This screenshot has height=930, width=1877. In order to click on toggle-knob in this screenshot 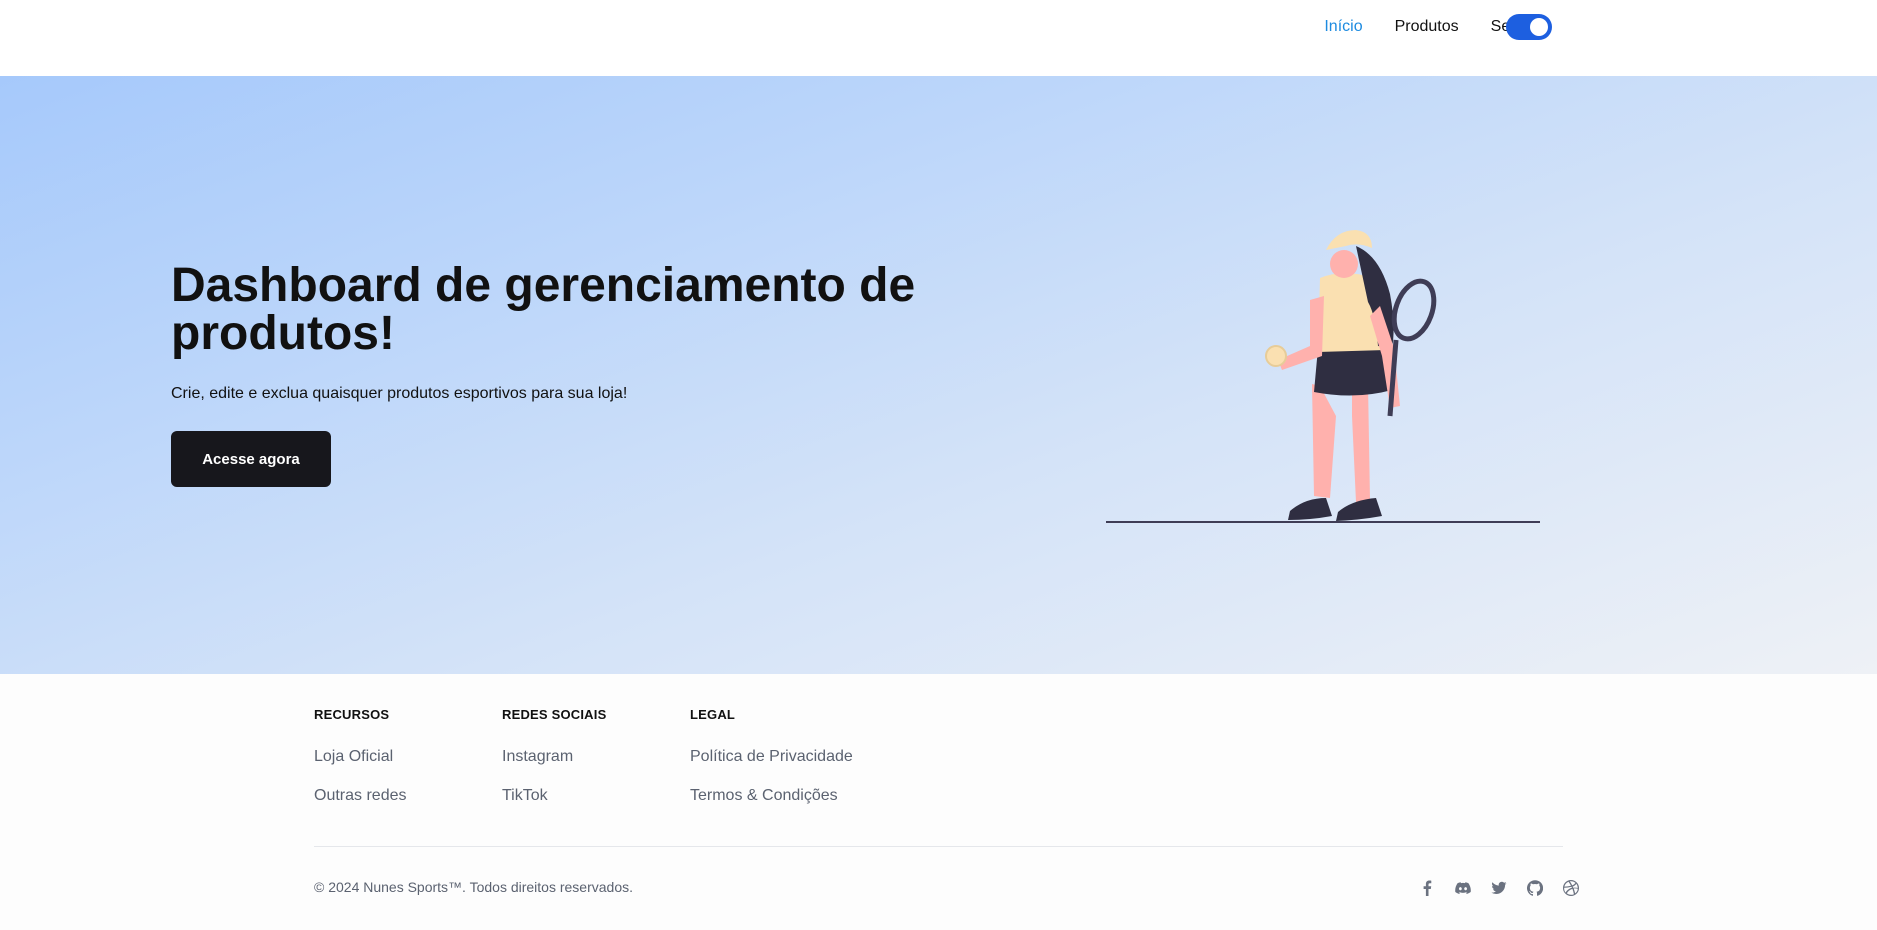, I will do `click(1539, 27)`.